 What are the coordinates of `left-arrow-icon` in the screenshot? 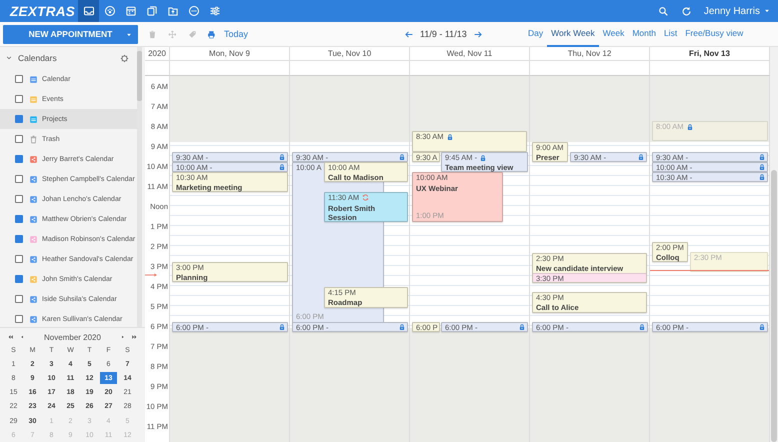 It's located at (409, 34).